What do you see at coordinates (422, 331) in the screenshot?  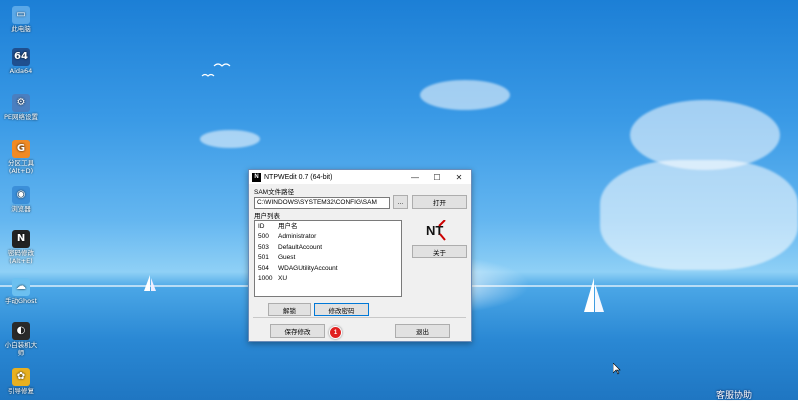 I see `exit-button: 退出` at bounding box center [422, 331].